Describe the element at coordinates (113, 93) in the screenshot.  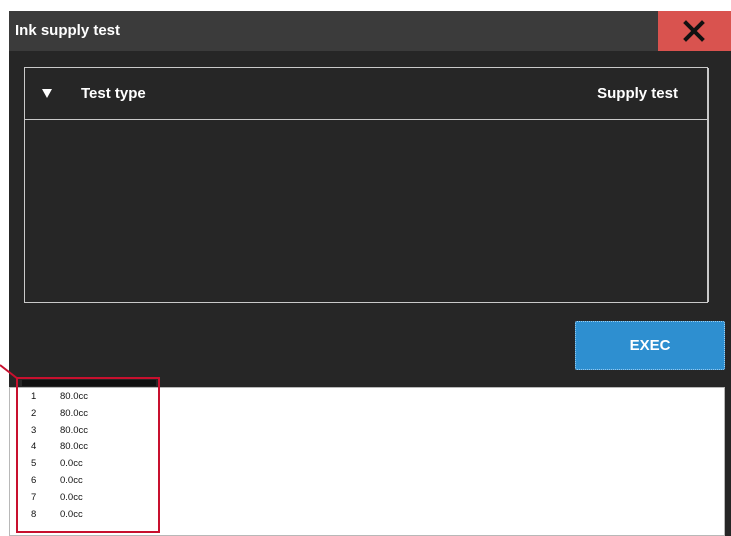
I see `test-type-label: Test type` at that location.